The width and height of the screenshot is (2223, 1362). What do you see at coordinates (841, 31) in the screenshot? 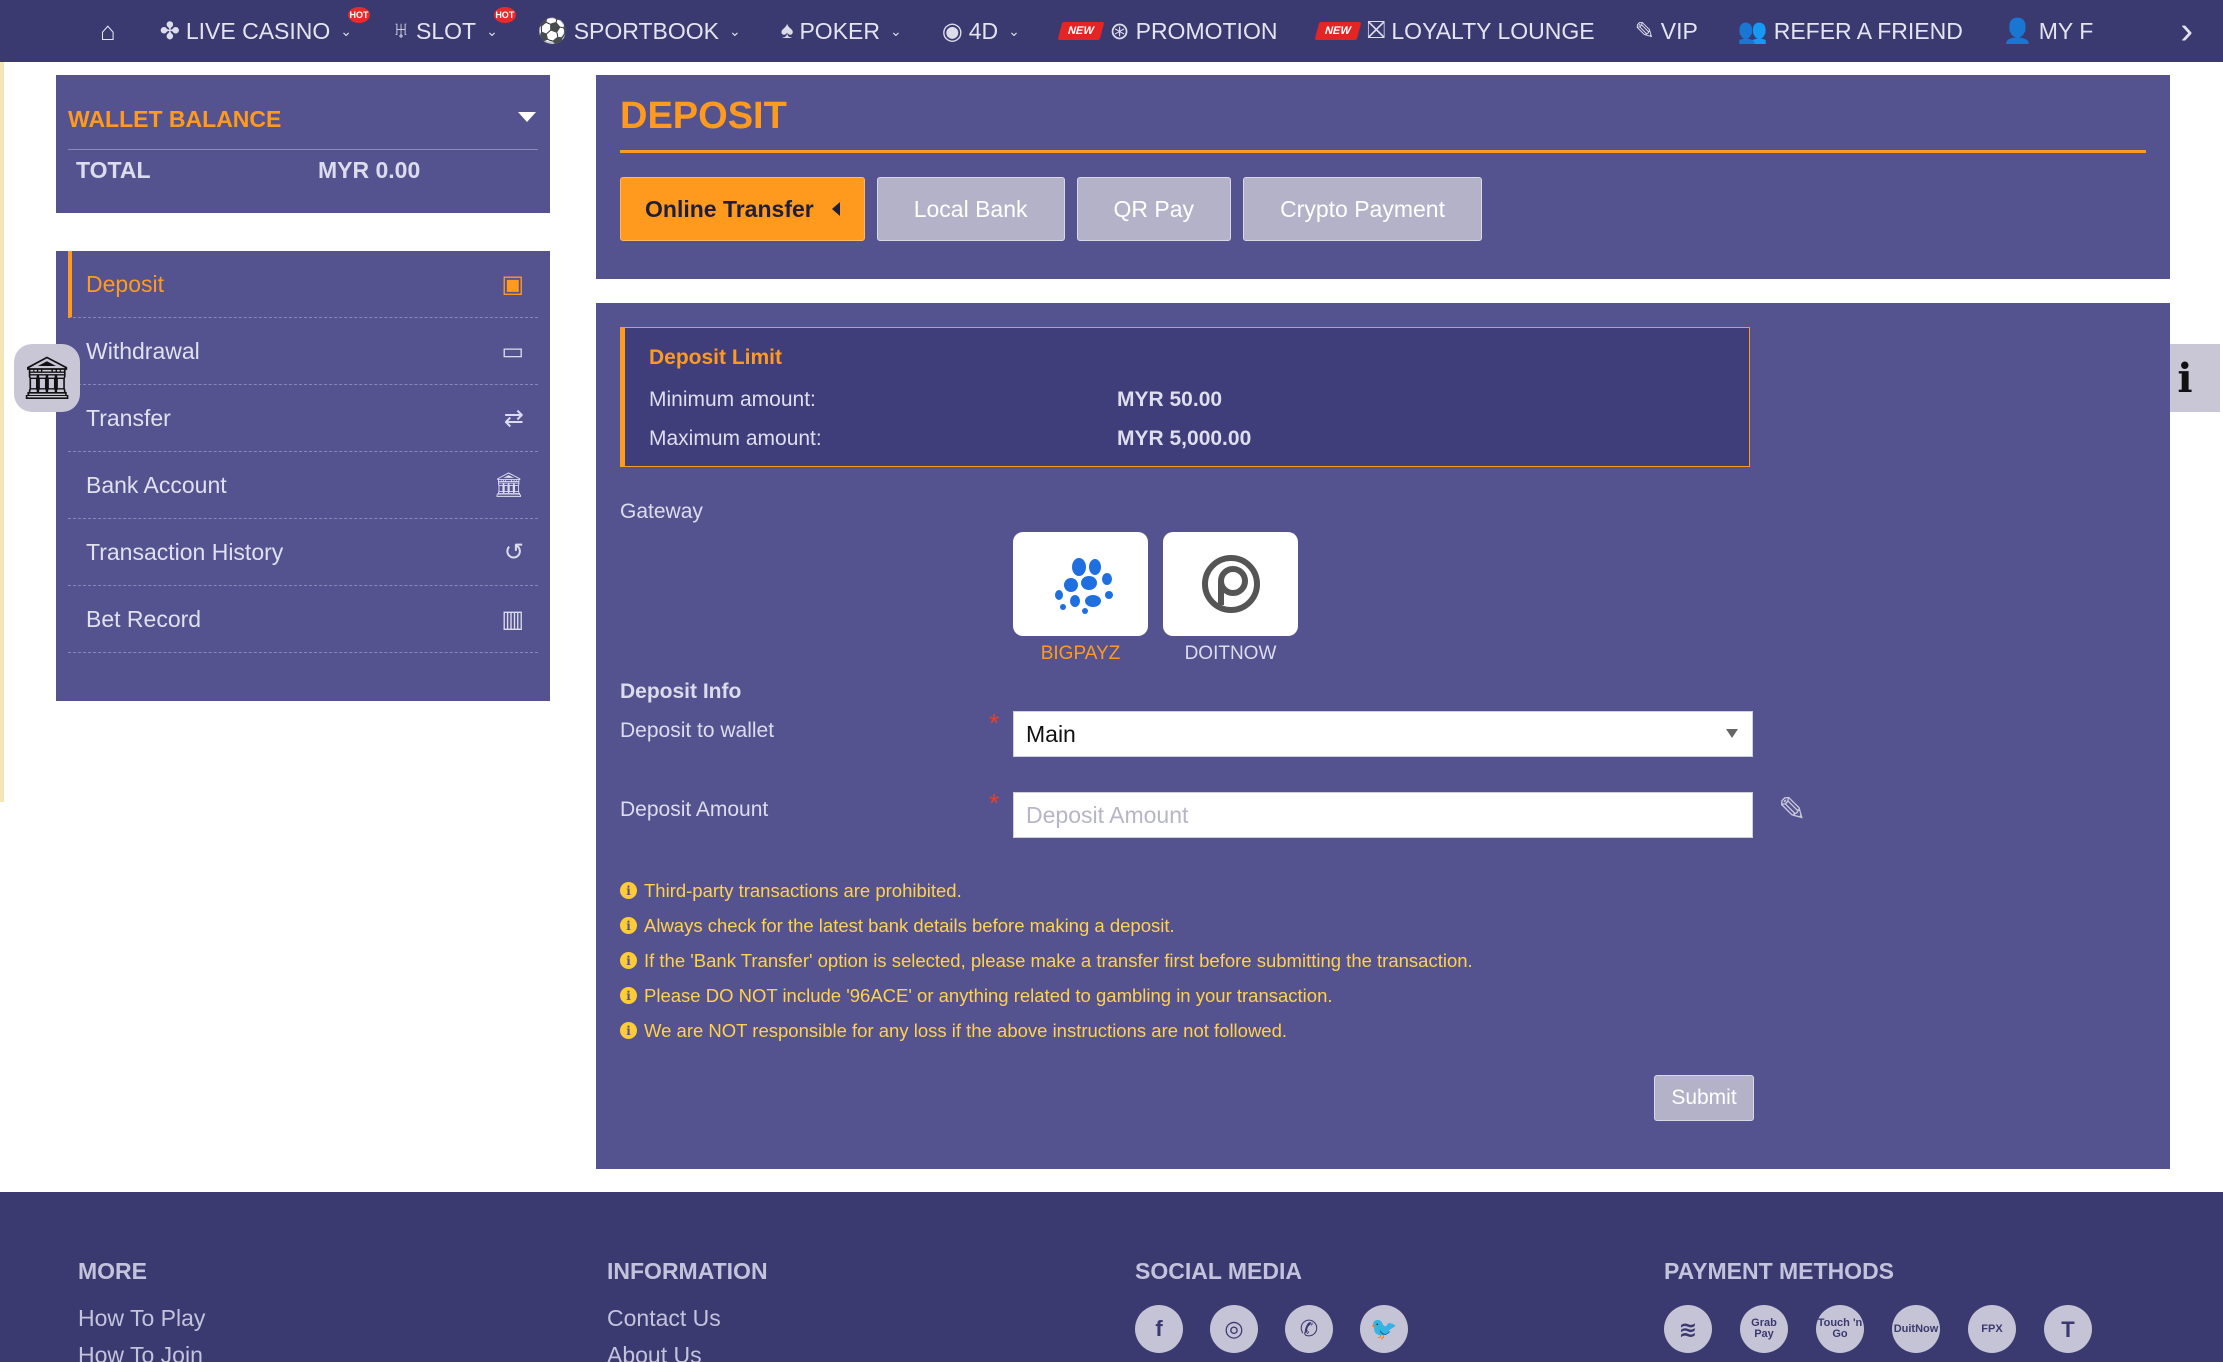
I see `nav-item-poker: ♠ POKER ⌄` at bounding box center [841, 31].